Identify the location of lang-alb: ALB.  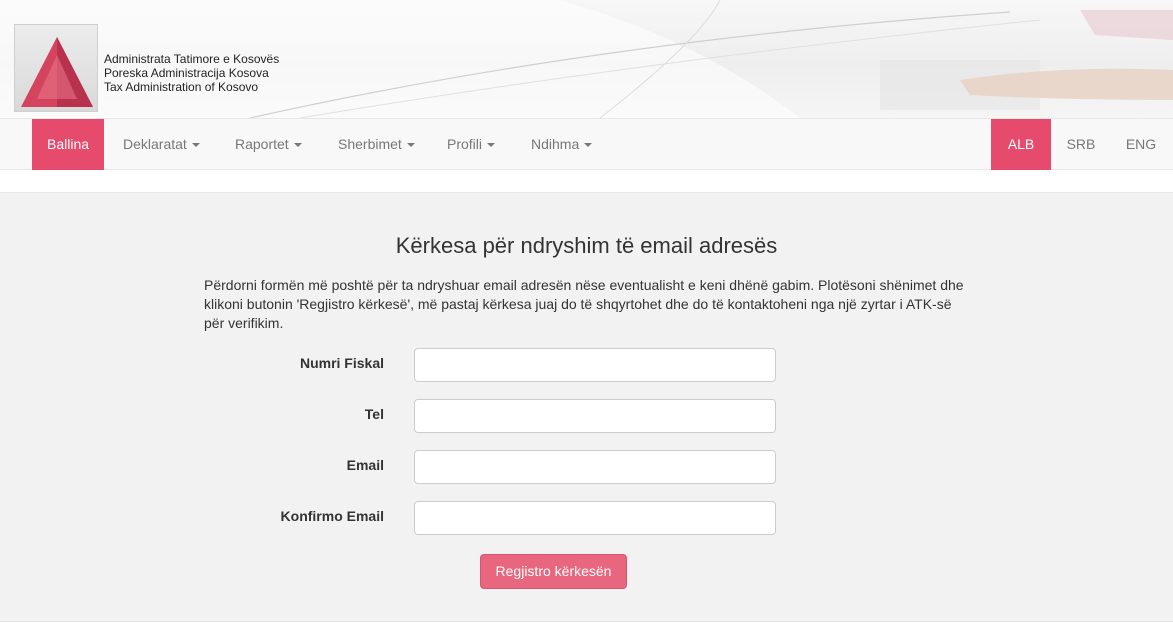
(1021, 144).